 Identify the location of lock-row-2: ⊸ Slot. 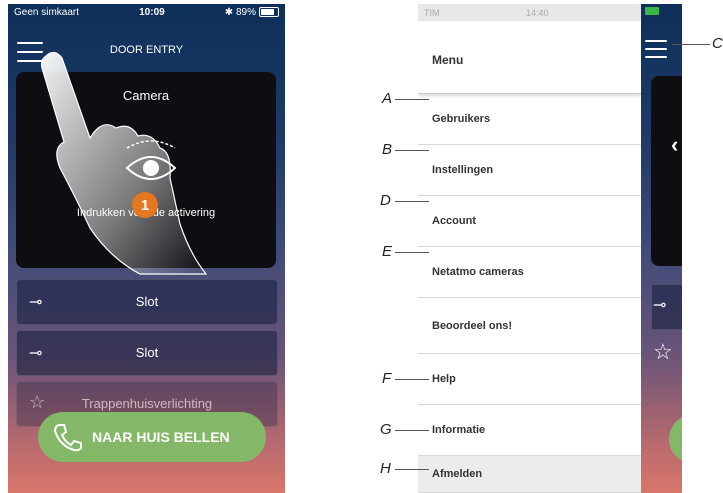
(147, 353).